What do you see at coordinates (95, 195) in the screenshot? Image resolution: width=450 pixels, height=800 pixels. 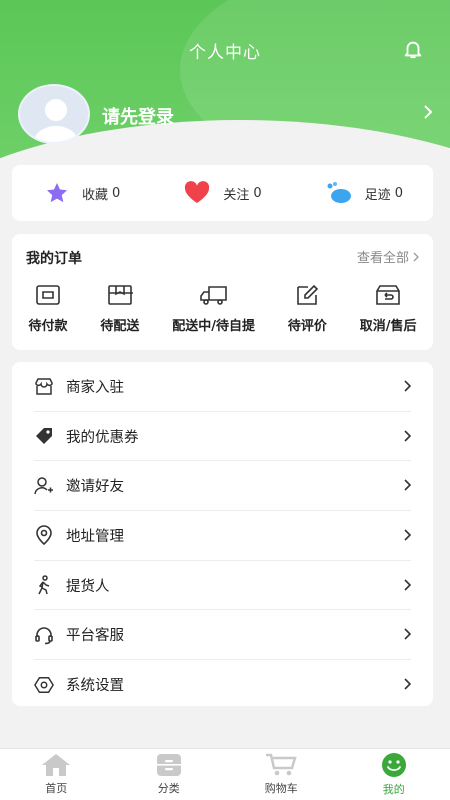 I see `stat-label: 收藏` at bounding box center [95, 195].